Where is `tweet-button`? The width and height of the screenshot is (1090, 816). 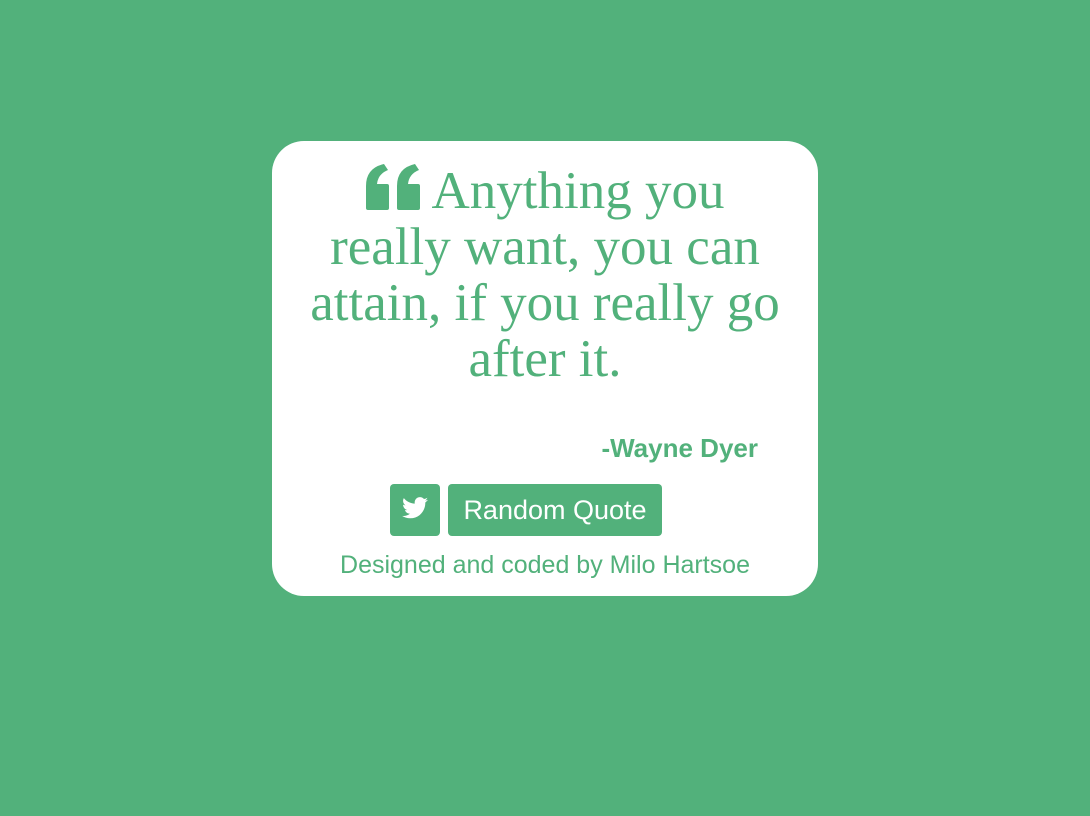 tweet-button is located at coordinates (415, 510).